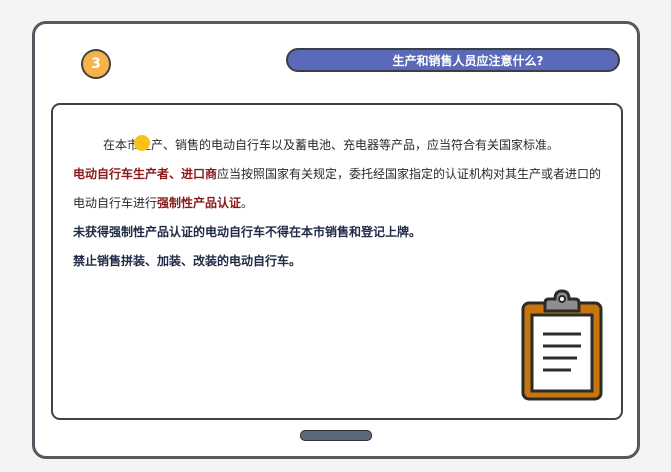 Image resolution: width=671 pixels, height=472 pixels. I want to click on cursor-dot, so click(142, 143).